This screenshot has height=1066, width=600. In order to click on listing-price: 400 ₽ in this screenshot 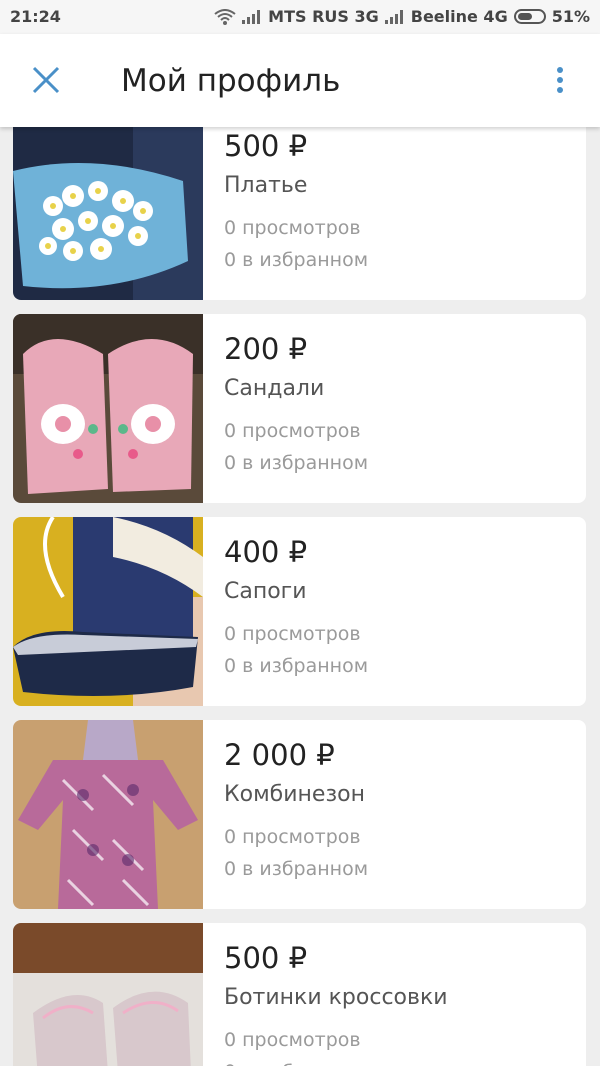, I will do `click(266, 552)`.